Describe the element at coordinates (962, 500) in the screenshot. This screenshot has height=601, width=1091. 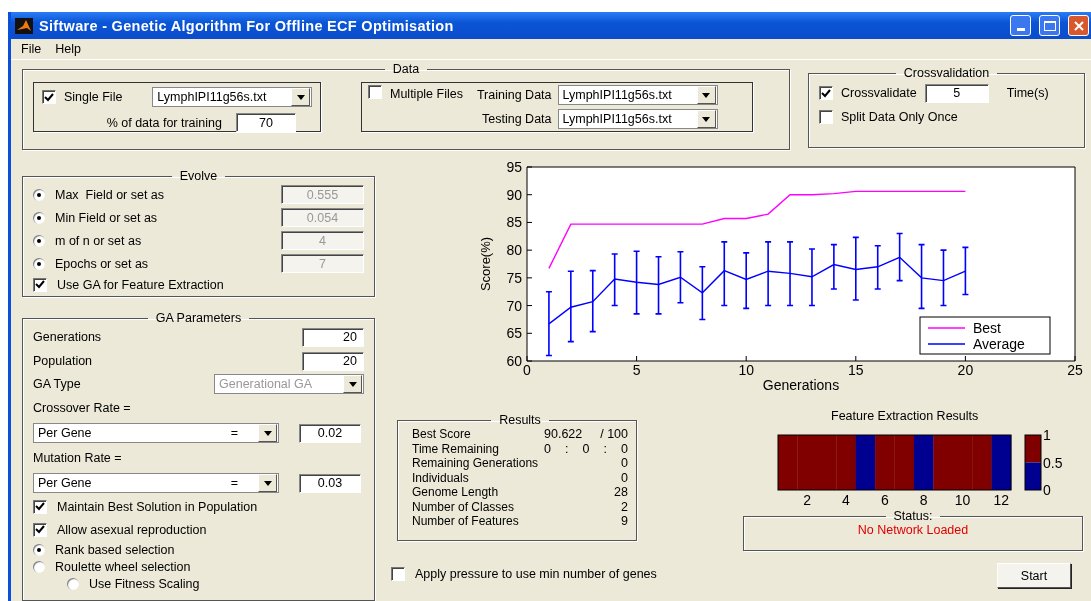
I see `tick-label: 10` at that location.